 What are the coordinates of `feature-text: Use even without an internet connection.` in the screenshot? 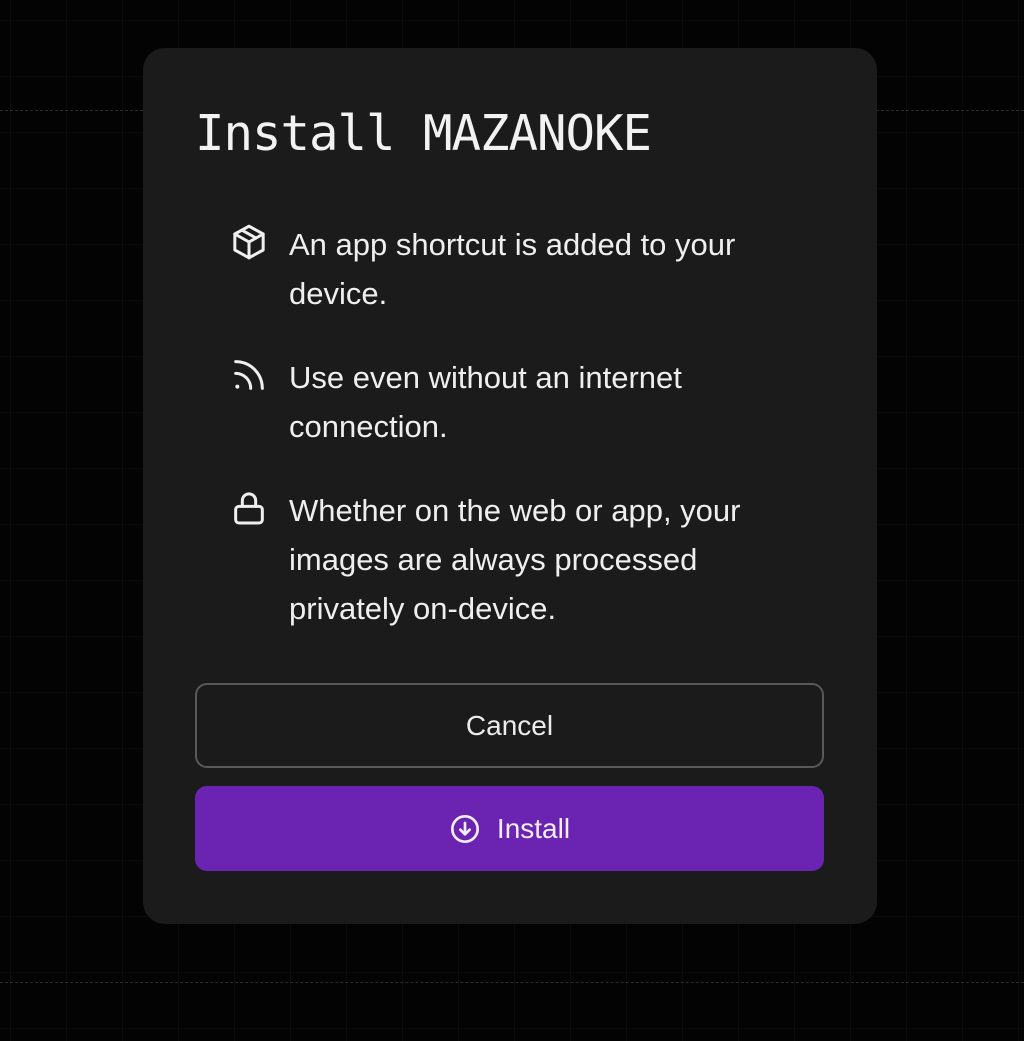 It's located at (485, 402).